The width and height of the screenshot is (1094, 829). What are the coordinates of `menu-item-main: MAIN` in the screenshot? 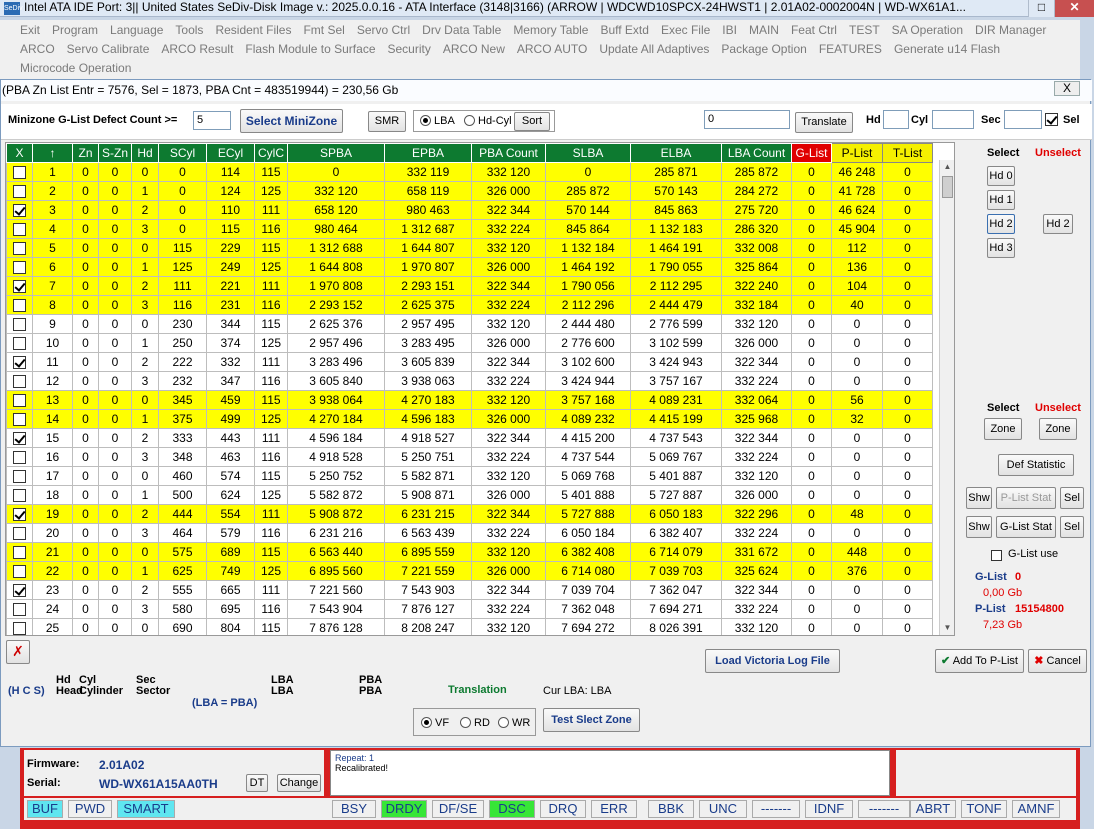 It's located at (764, 30).